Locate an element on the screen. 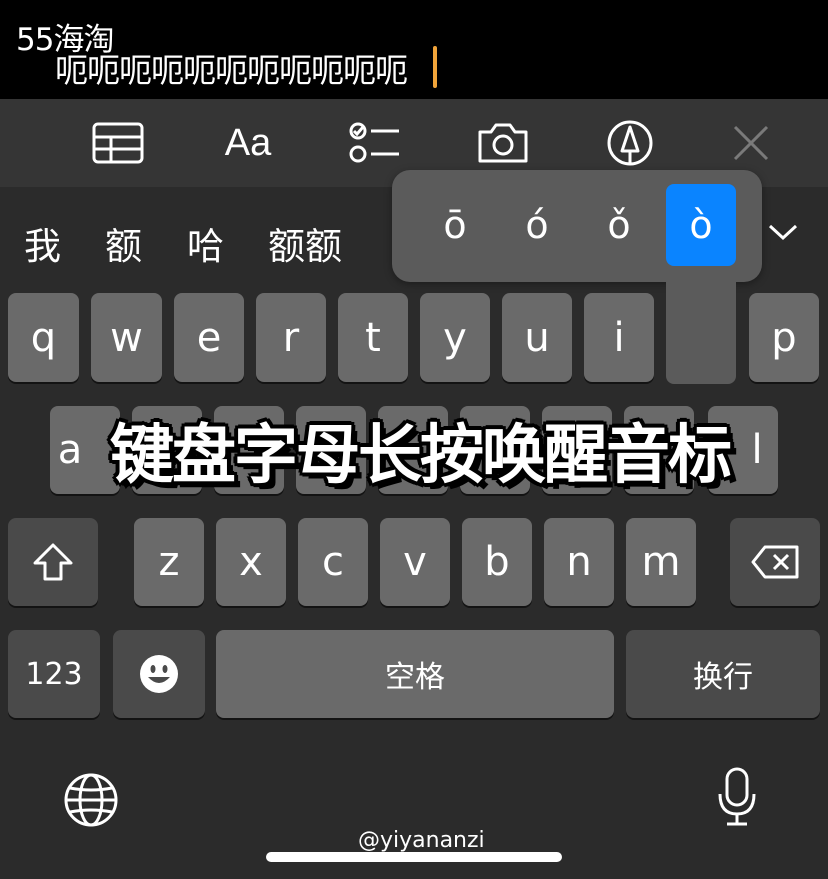  backspace-icon is located at coordinates (775, 562).